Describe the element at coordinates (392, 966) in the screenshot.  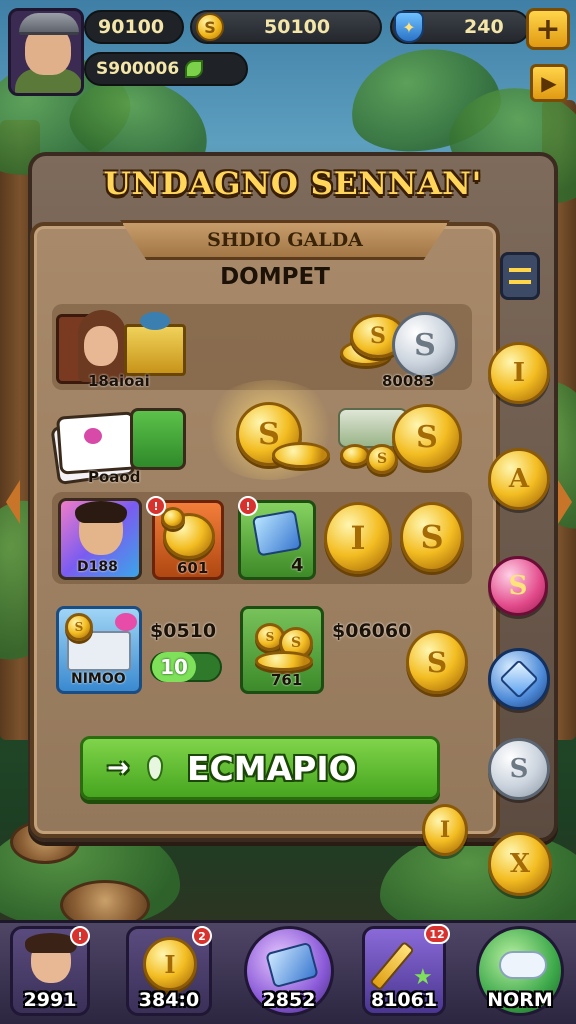
I see `wand-icon` at that location.